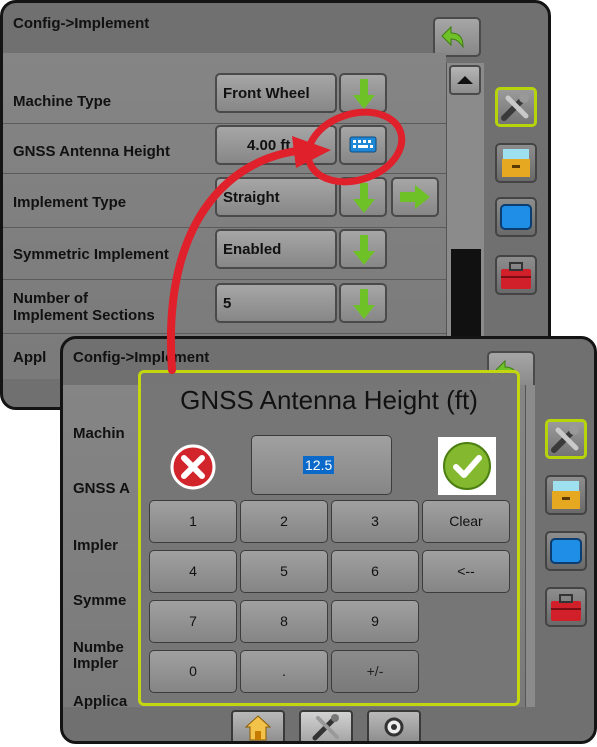 The width and height of the screenshot is (597, 747). Describe the element at coordinates (91, 254) in the screenshot. I see `symmetric-implement-label: Symmetric Implement` at that location.